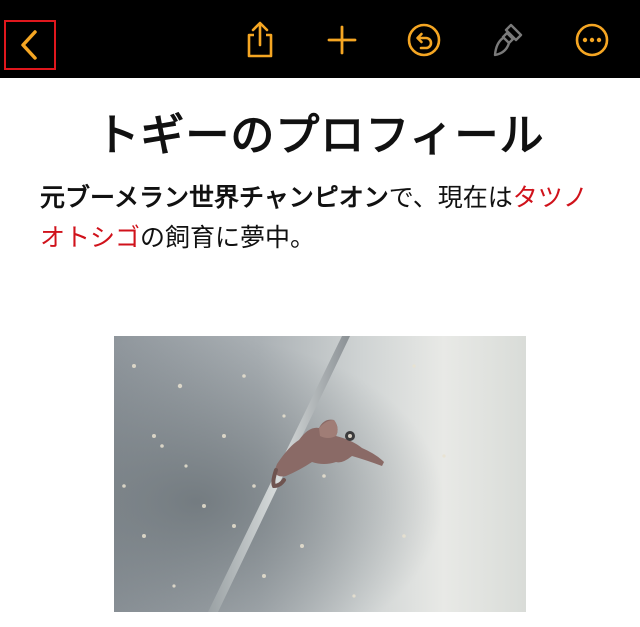 The height and width of the screenshot is (627, 640). I want to click on body-paragraph: 元ブーメラン世界チャンピオンで、現在はタツノオトシゴの飼育に夢中。, so click(320, 218).